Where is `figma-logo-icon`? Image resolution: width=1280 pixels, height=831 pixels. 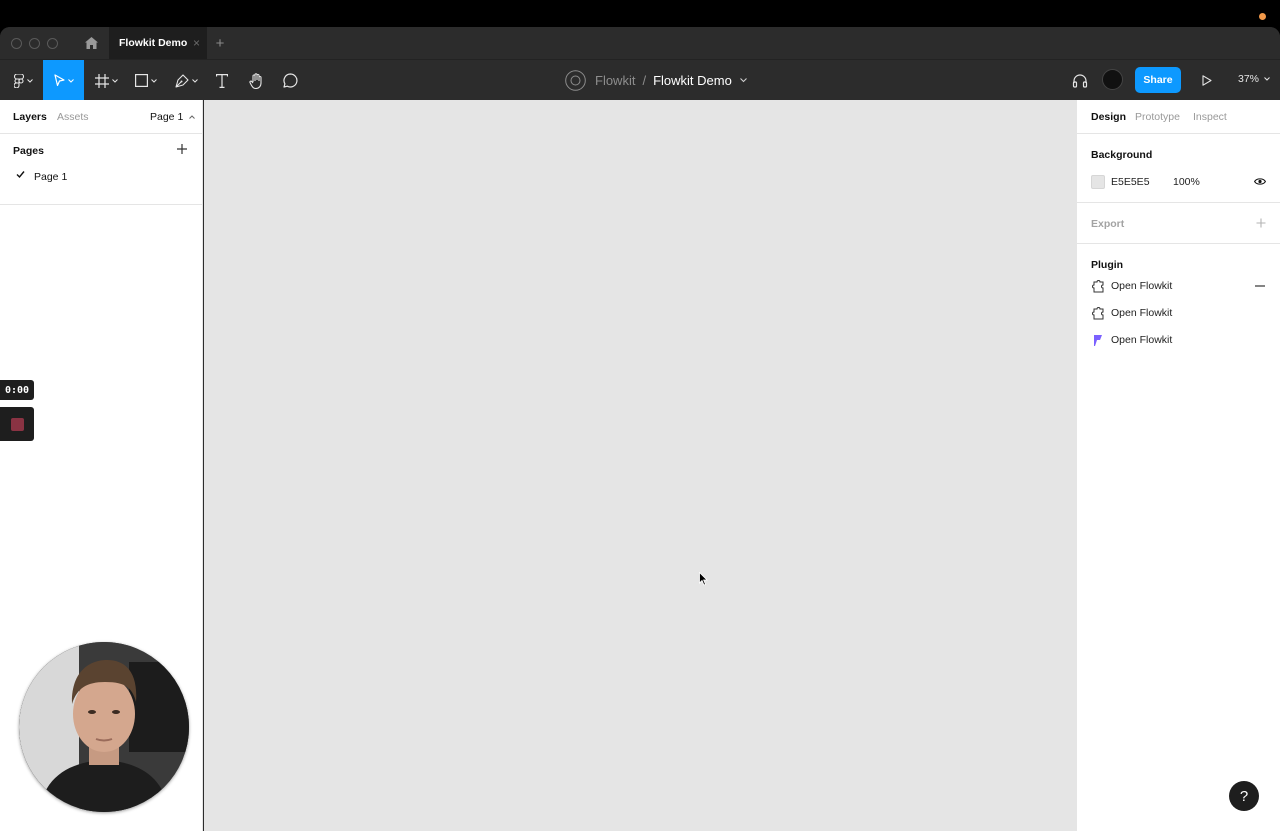
figma-logo-icon is located at coordinates (18, 80).